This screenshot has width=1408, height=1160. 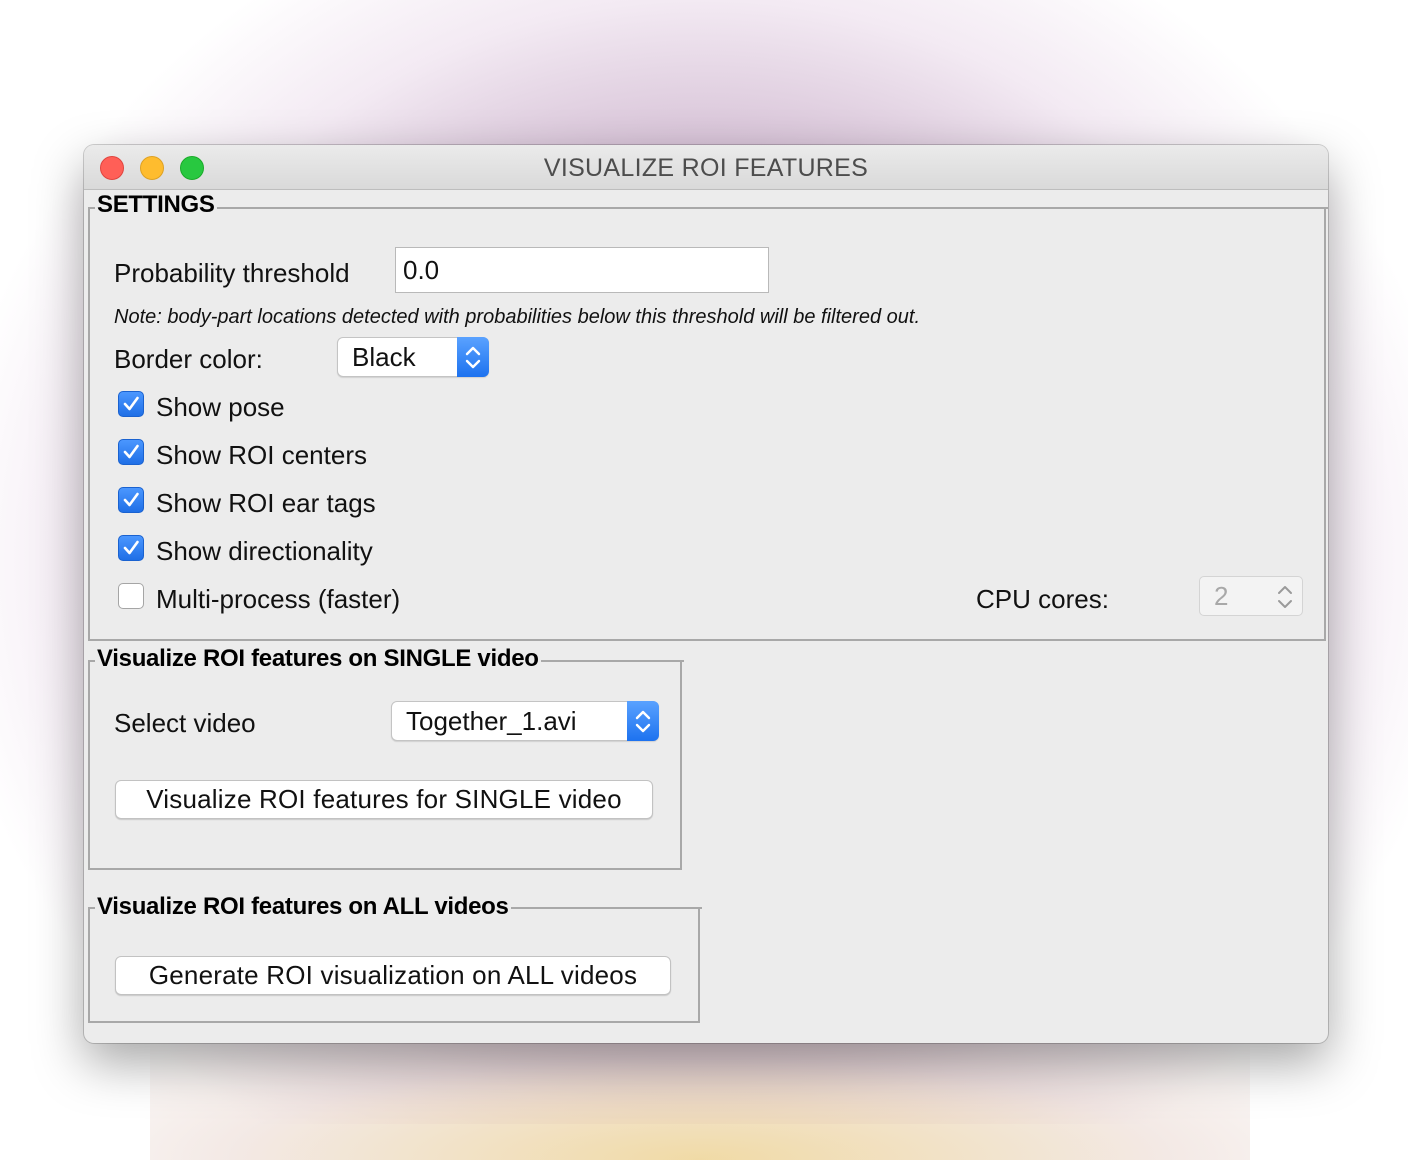 What do you see at coordinates (264, 551) in the screenshot?
I see `show-directionality-label: Show directionality` at bounding box center [264, 551].